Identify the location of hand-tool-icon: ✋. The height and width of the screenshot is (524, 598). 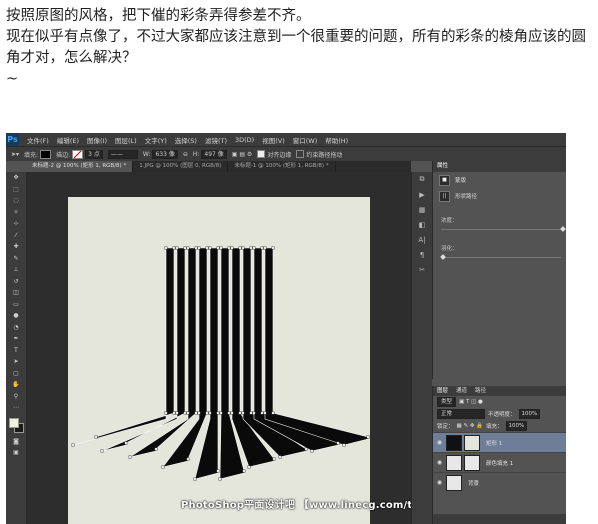
(16, 385).